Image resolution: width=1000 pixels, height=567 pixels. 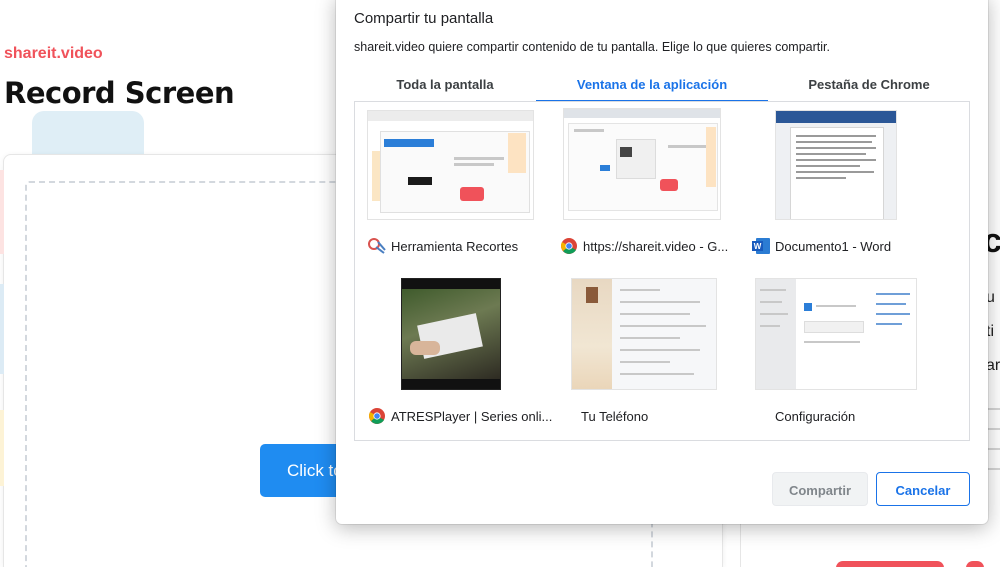 I want to click on window-label: Herramienta Recortes, so click(x=465, y=246).